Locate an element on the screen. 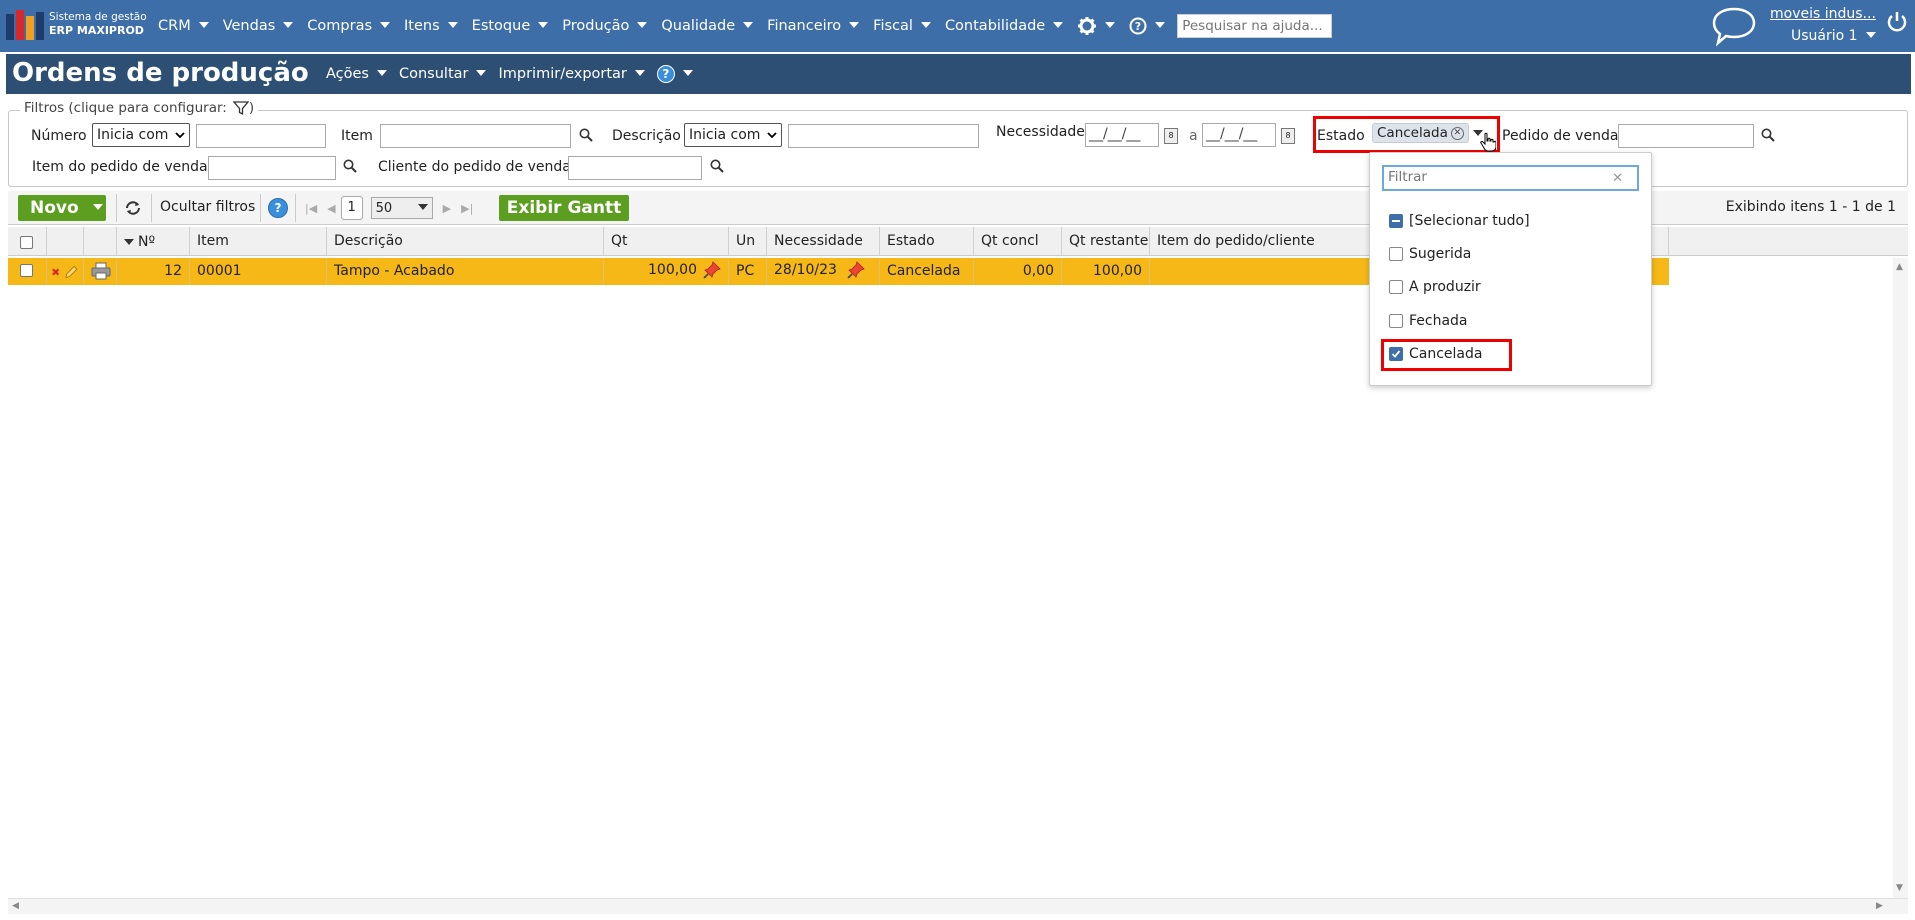  necessidade-to-input: __/__/__ is located at coordinates (1239, 135).